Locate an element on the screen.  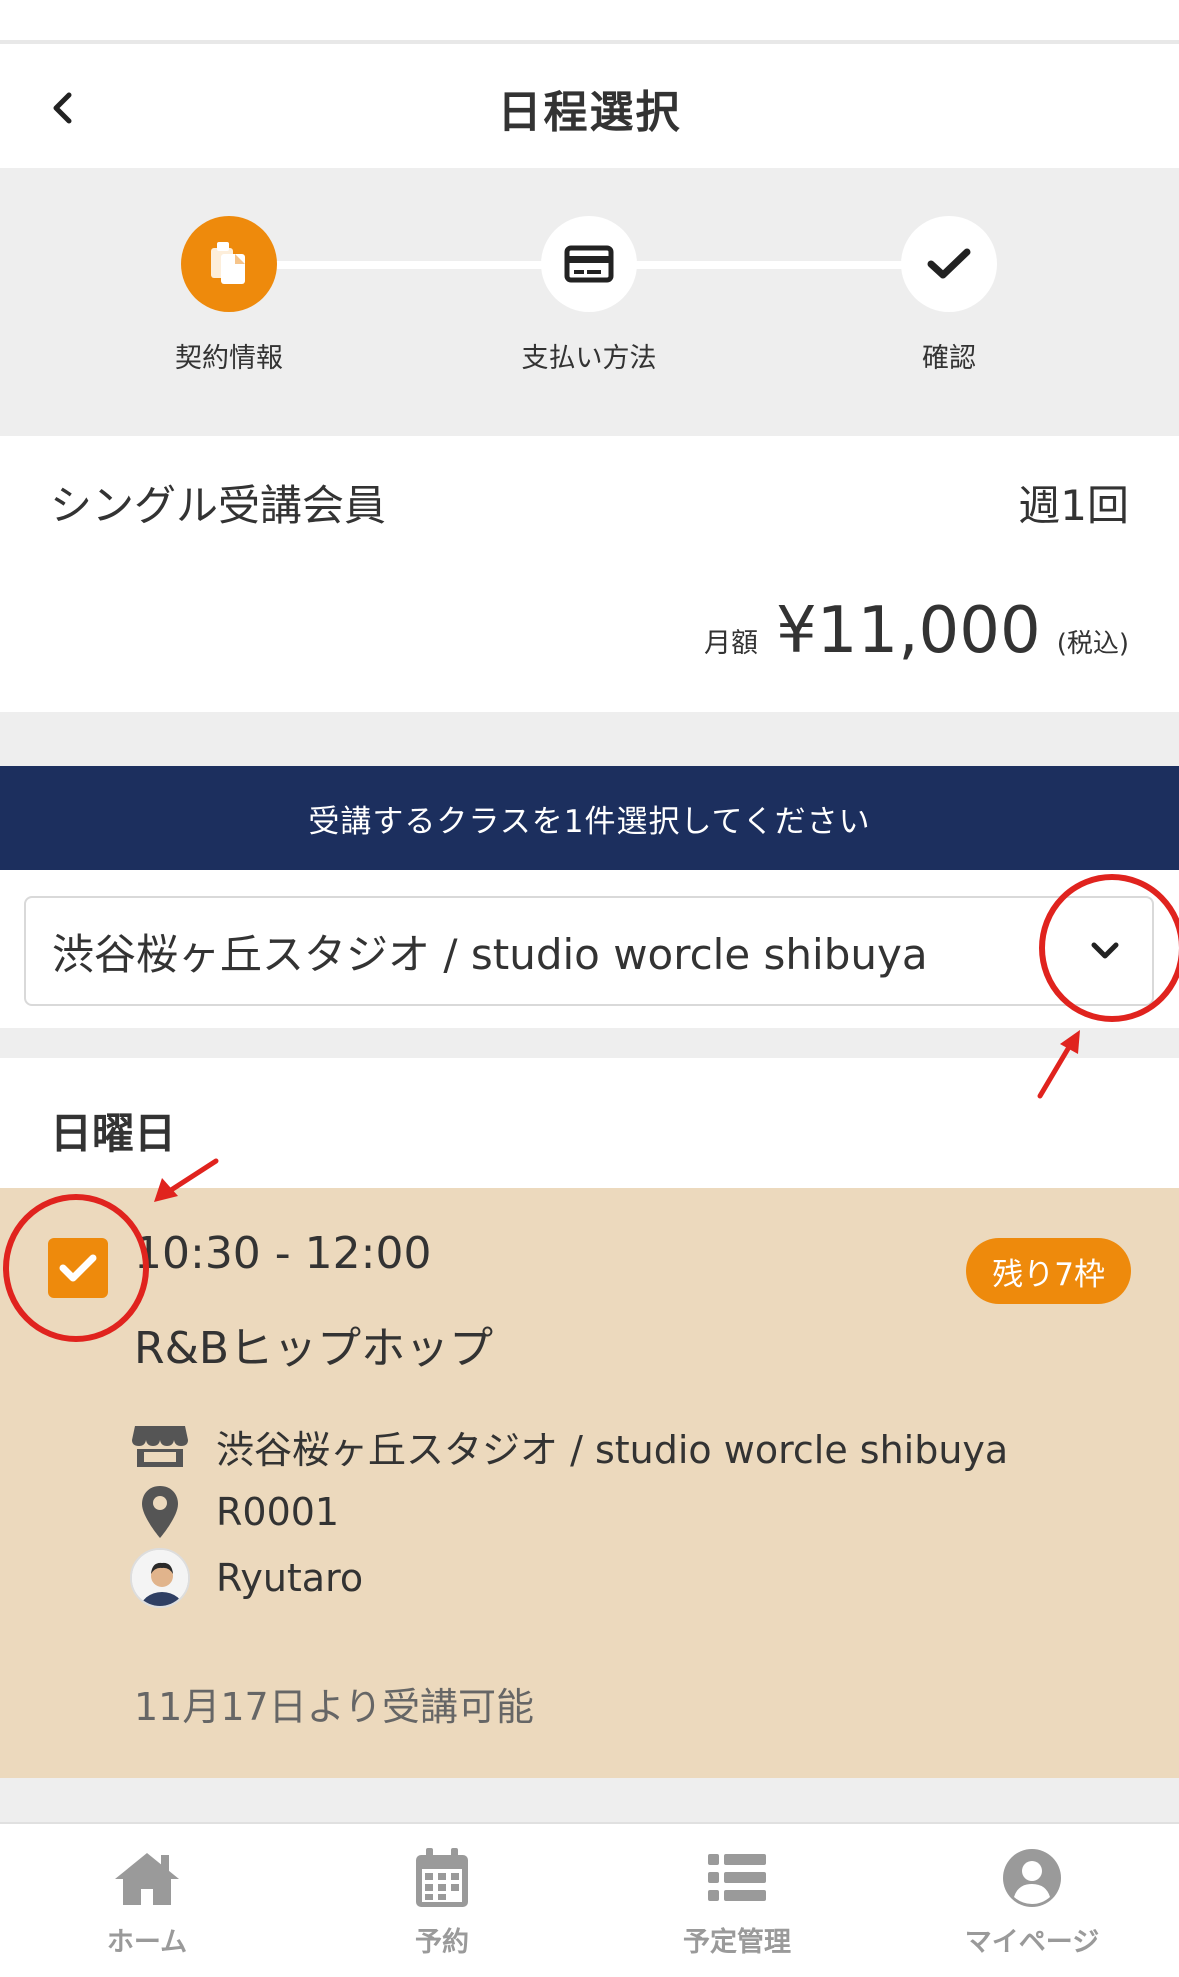
room-code: R0001 is located at coordinates (278, 1512).